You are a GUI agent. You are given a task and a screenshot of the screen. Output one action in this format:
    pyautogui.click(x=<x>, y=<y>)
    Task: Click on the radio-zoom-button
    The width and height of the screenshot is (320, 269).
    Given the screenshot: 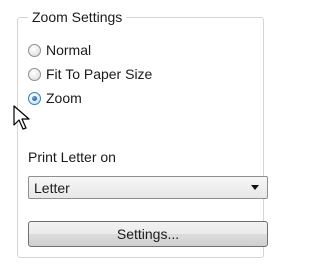 What is the action you would take?
    pyautogui.click(x=34, y=98)
    